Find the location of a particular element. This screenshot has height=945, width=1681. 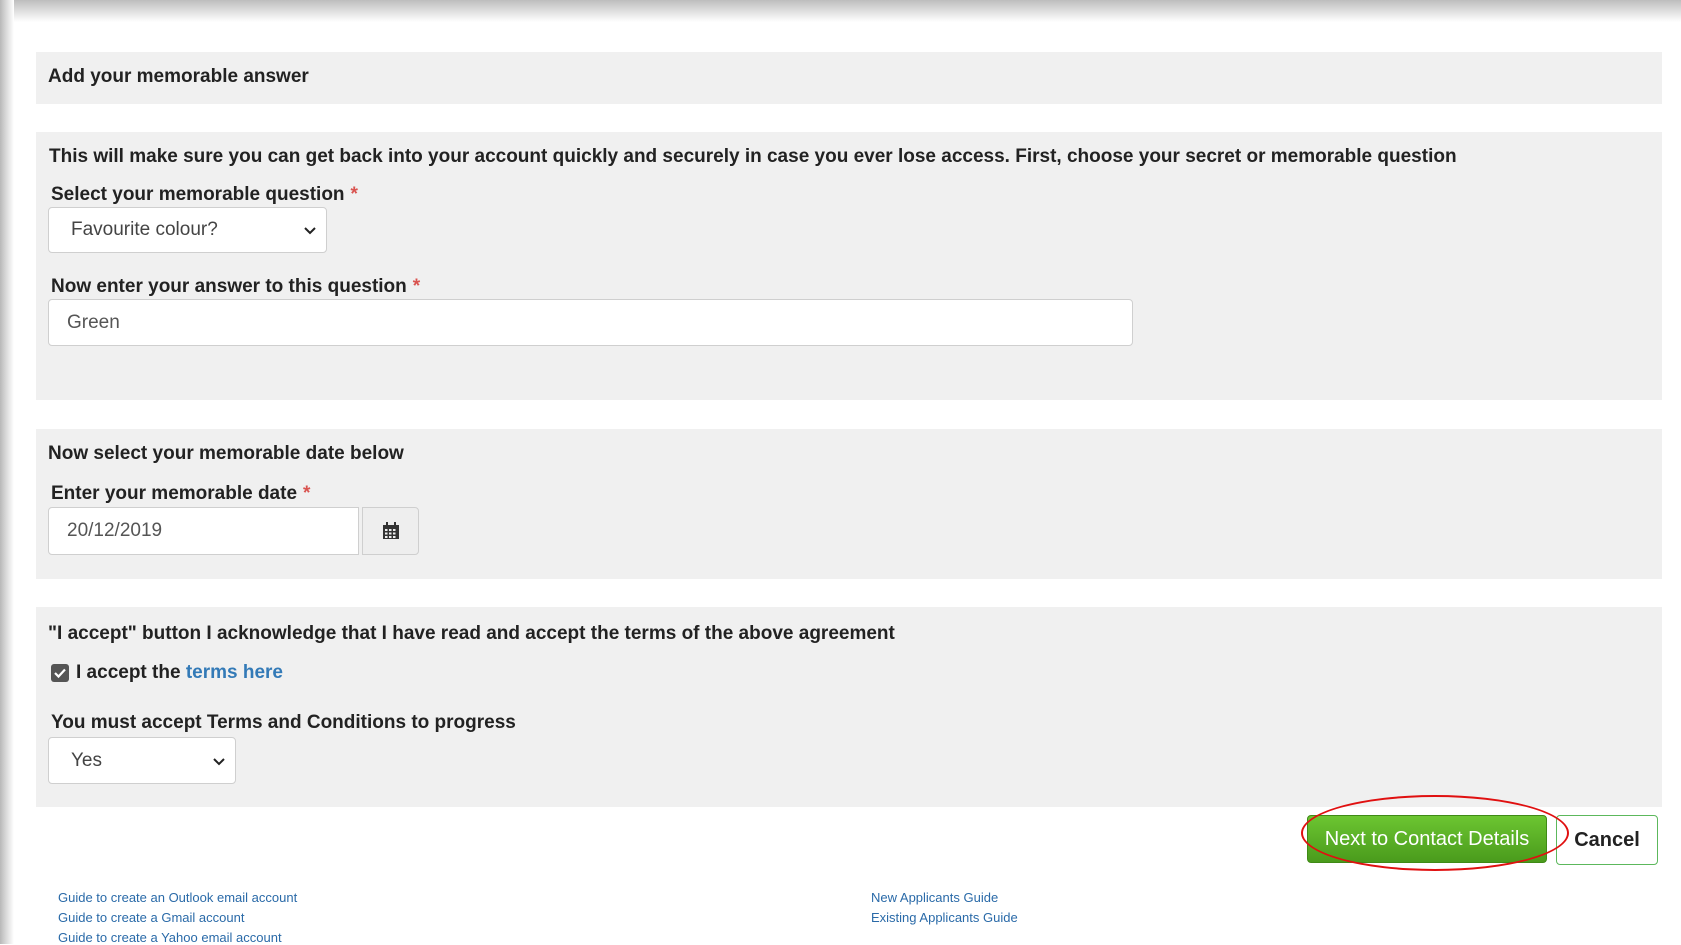

memorable-question-select: Favourite colour? is located at coordinates (187, 230).